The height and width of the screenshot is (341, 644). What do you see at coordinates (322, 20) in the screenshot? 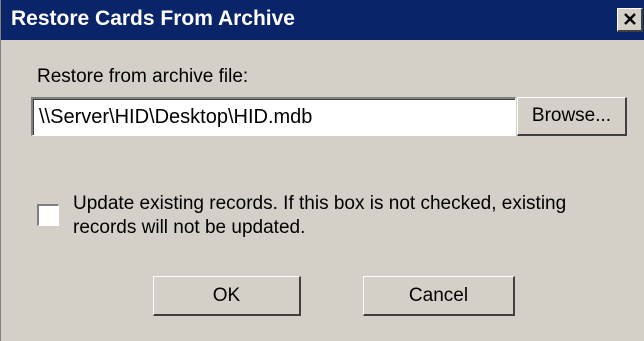
I see `title-bar: Restore Cards From Archive` at bounding box center [322, 20].